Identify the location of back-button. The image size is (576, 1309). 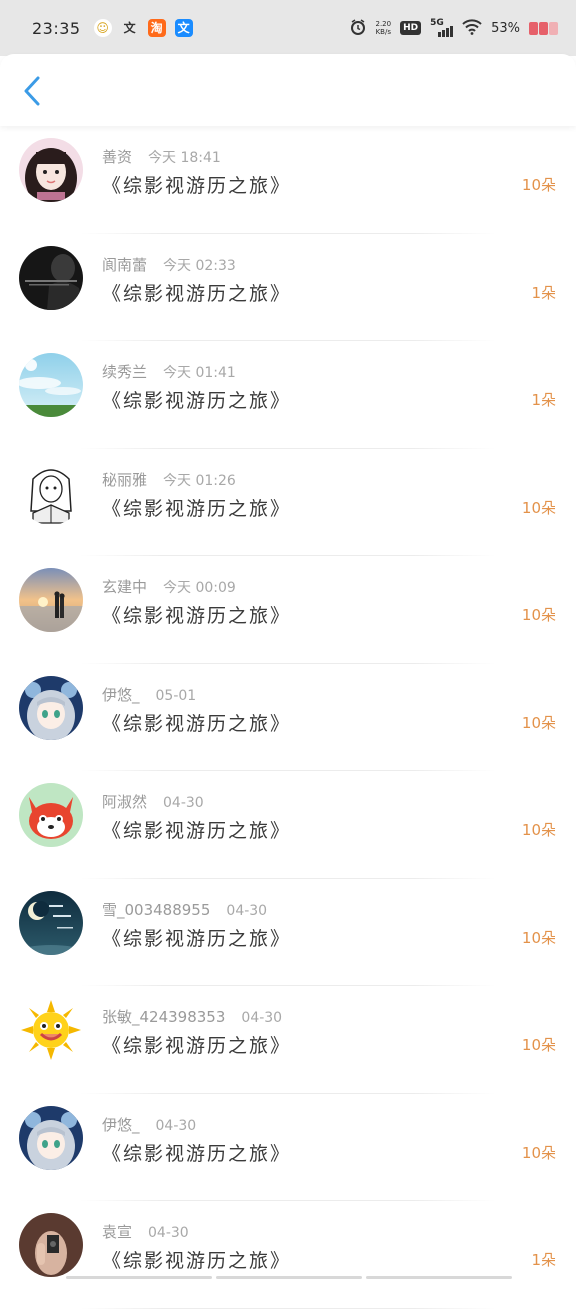
(32, 91).